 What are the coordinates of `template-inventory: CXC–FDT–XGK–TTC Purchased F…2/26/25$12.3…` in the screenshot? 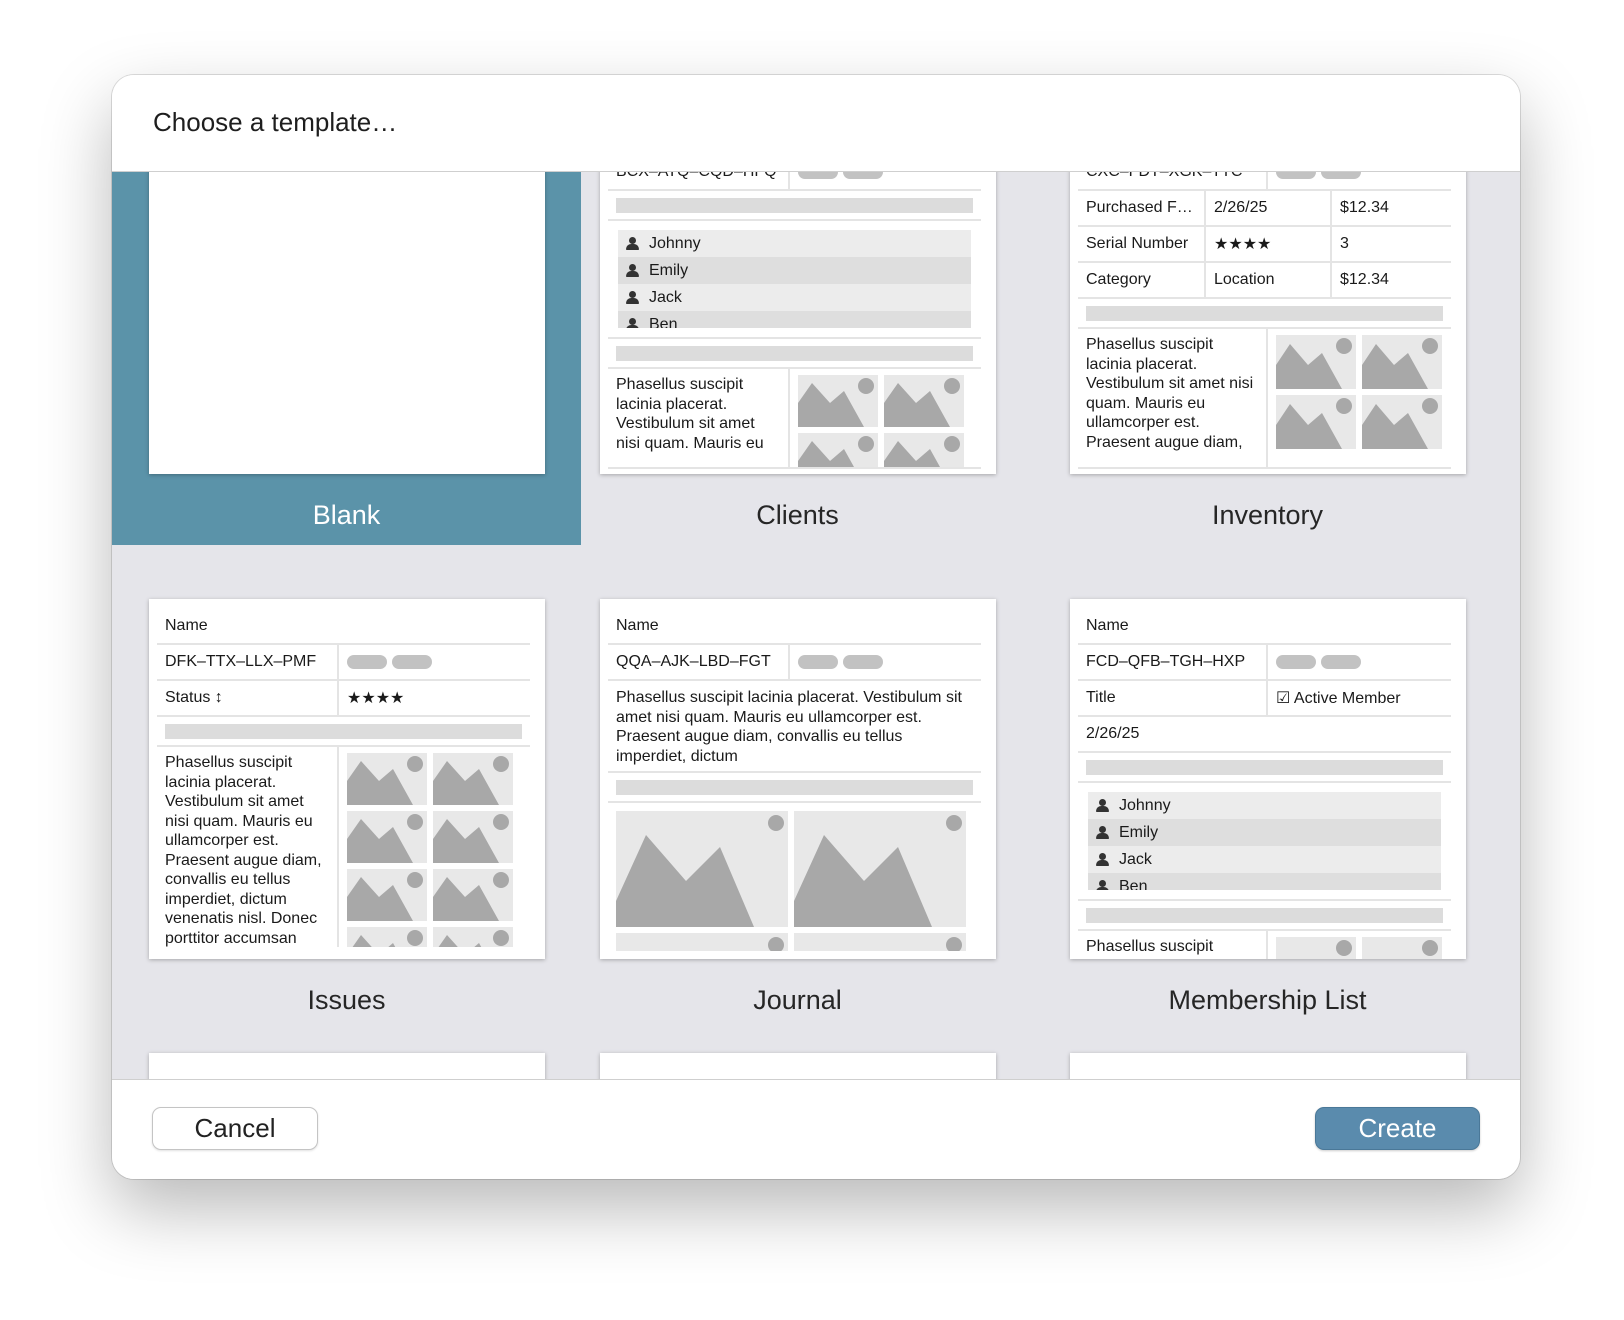 It's located at (1267, 355).